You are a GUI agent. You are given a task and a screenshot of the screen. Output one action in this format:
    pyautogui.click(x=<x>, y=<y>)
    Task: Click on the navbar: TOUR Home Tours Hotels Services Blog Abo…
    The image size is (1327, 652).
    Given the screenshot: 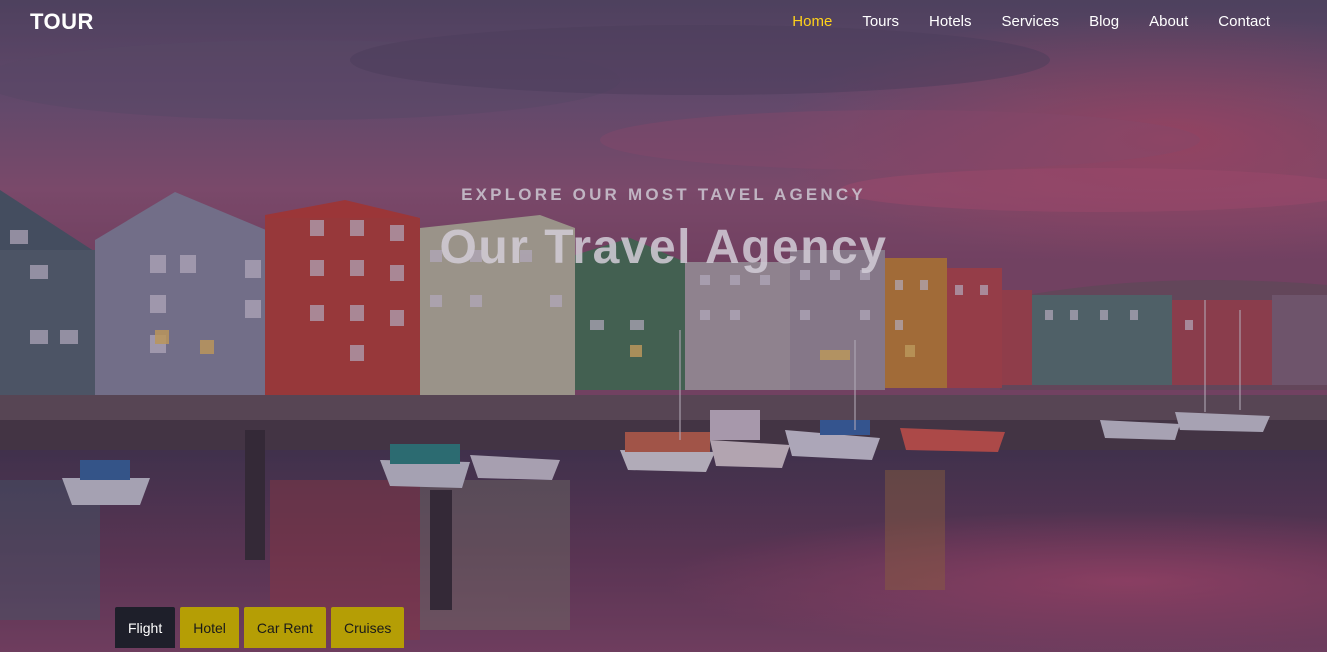 What is the action you would take?
    pyautogui.click(x=663, y=21)
    